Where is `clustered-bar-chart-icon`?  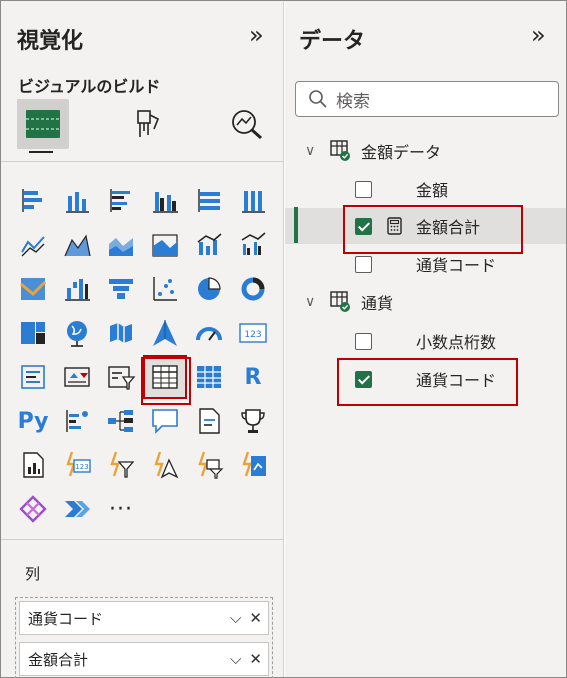 clustered-bar-chart-icon is located at coordinates (121, 201).